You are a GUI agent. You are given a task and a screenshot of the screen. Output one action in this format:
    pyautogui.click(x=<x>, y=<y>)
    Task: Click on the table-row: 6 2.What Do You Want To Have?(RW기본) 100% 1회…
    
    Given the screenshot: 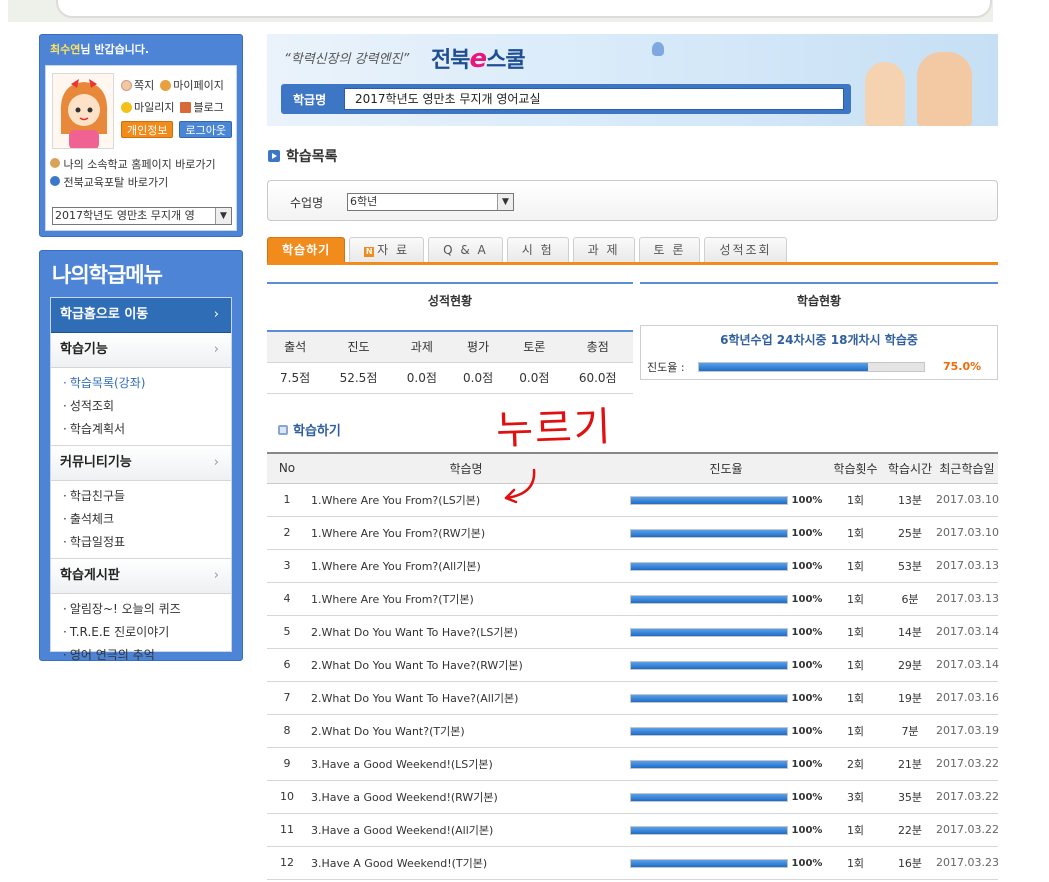 What is the action you would take?
    pyautogui.click(x=633, y=665)
    